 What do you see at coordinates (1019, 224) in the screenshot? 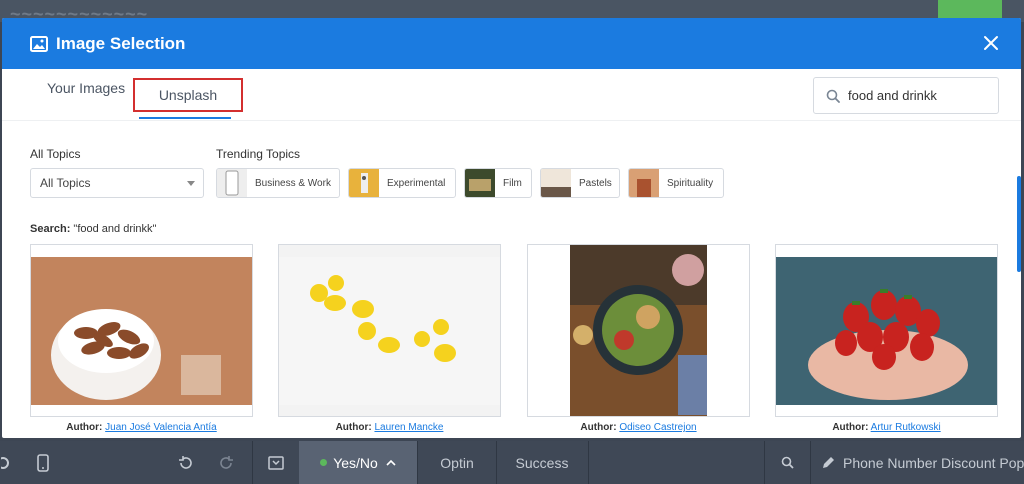
I see `scrollbar` at bounding box center [1019, 224].